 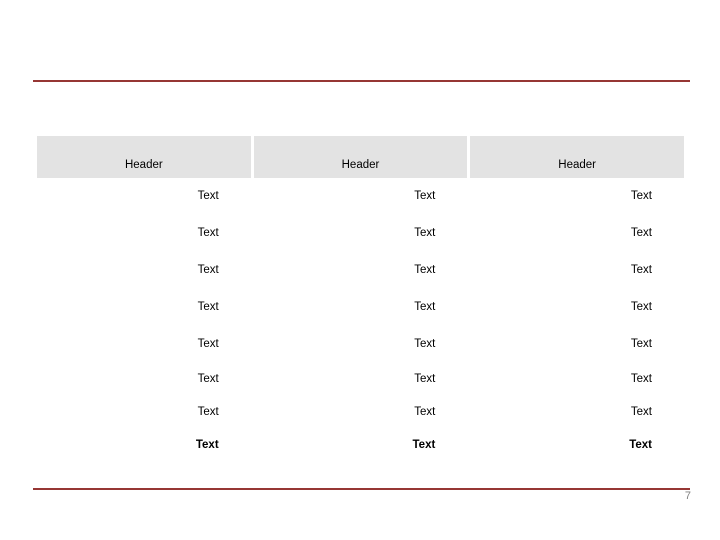 I want to click on column-header-3: Header, so click(x=577, y=157).